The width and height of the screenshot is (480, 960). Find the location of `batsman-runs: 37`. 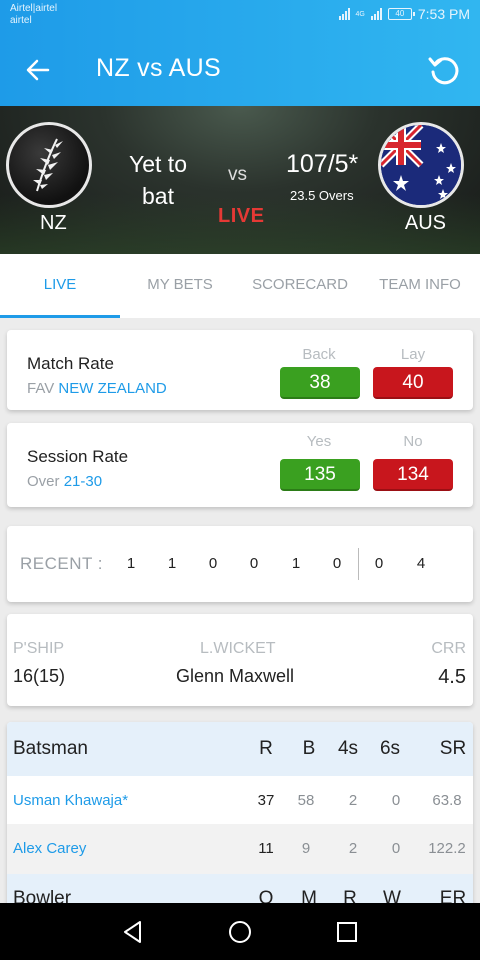

batsman-runs: 37 is located at coordinates (266, 800).